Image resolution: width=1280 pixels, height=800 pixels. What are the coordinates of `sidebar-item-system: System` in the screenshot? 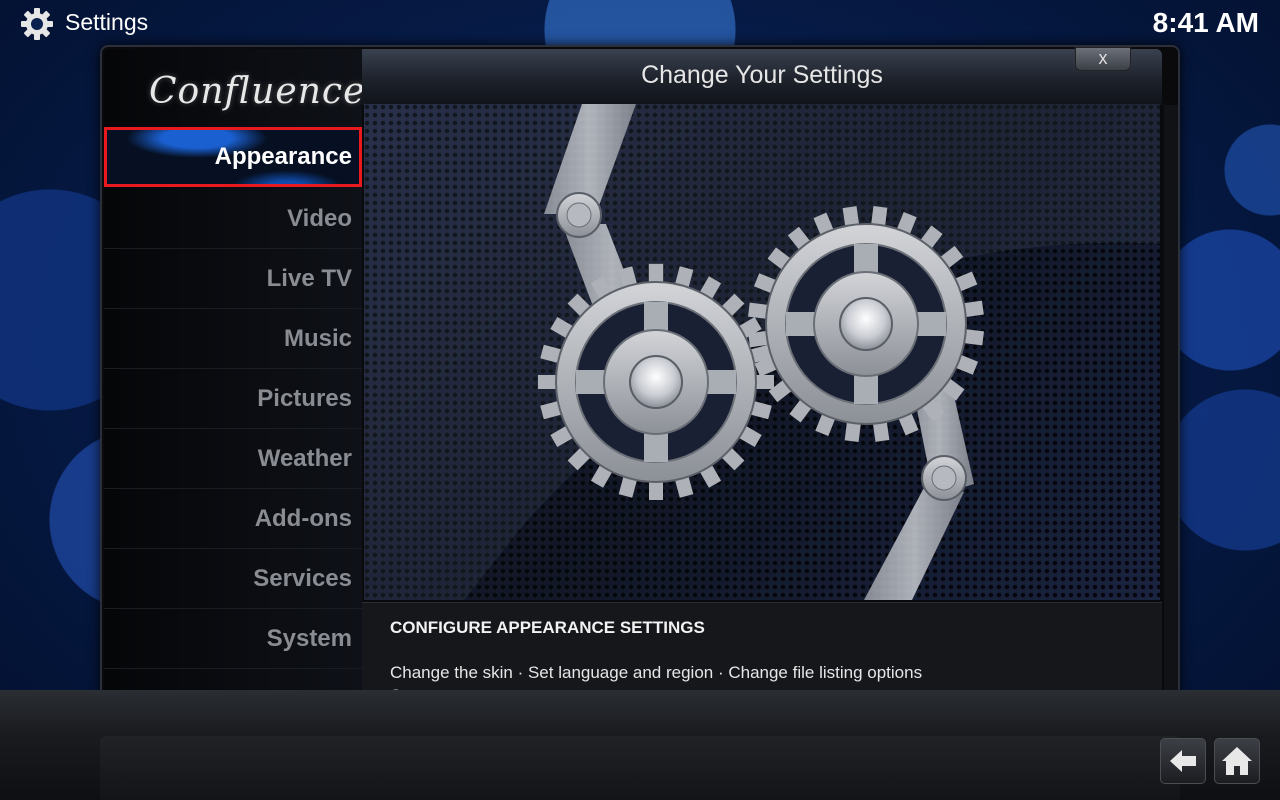 It's located at (233, 639).